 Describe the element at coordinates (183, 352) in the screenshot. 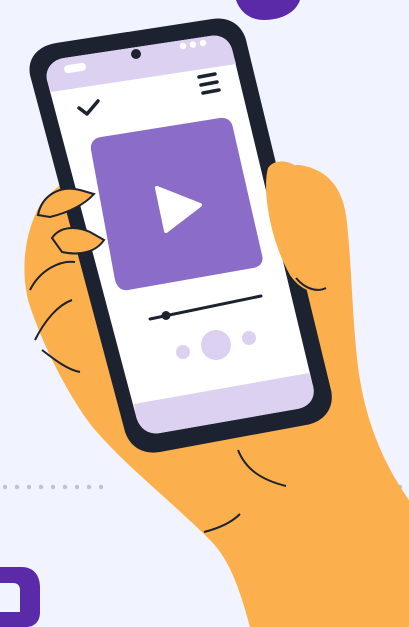

I see `previous-button` at that location.